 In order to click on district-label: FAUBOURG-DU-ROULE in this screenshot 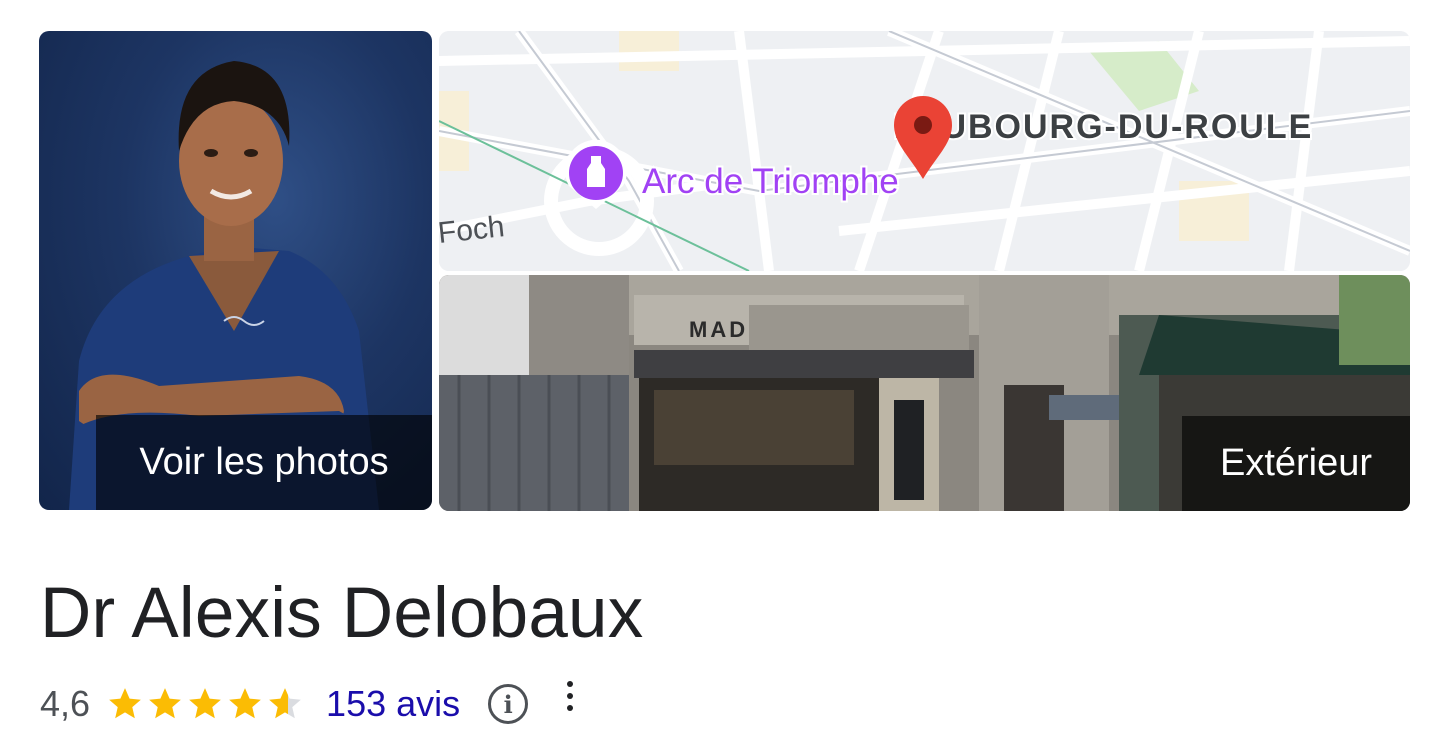, I will do `click(1103, 127)`.